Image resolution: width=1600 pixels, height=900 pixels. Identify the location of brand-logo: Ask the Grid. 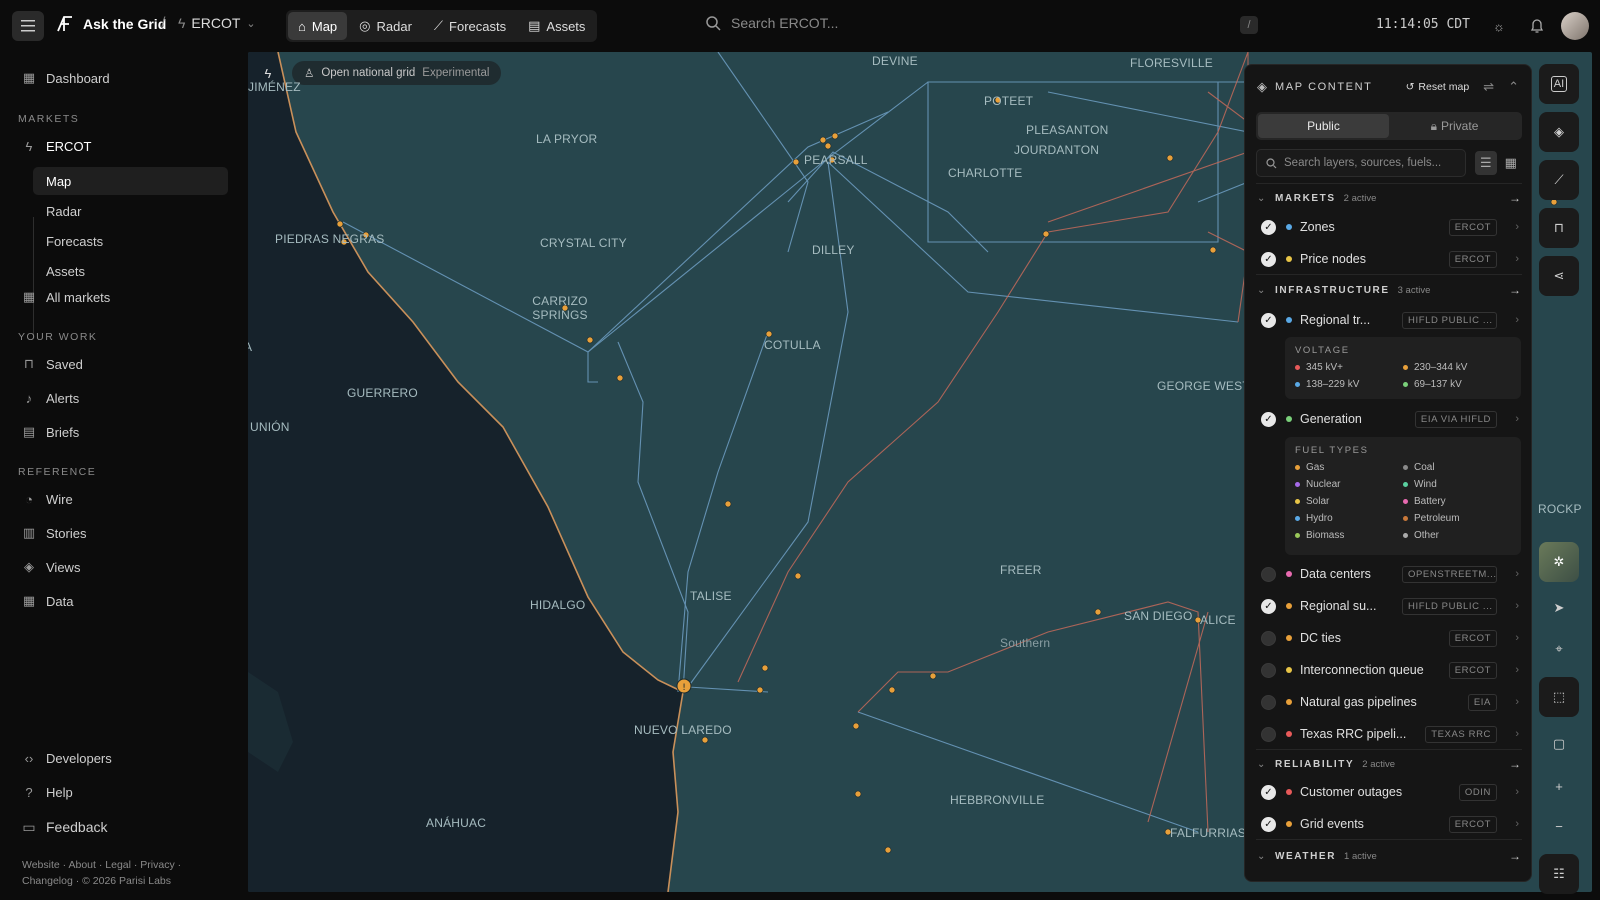
(110, 24).